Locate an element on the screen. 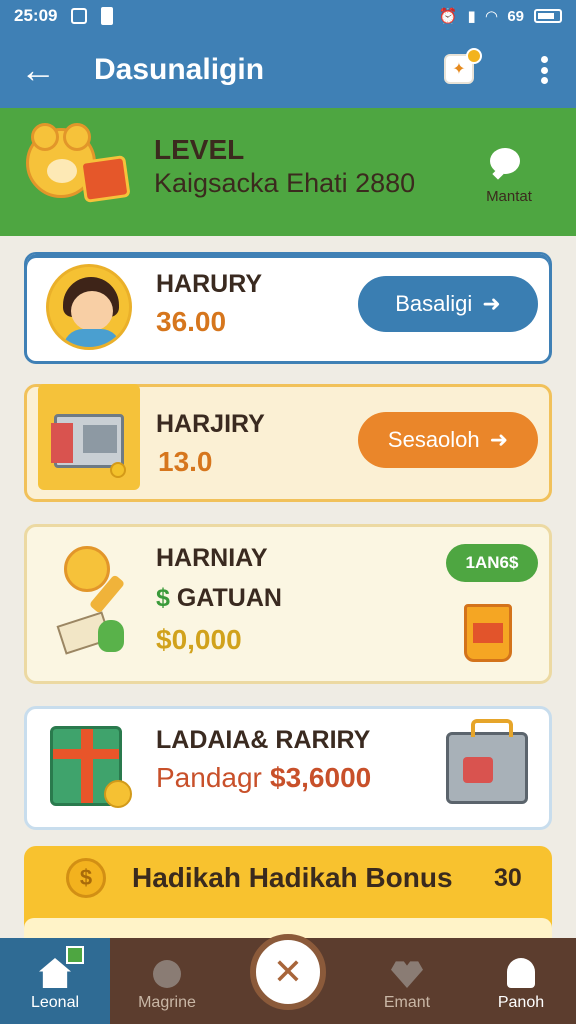  card-4-subtitle: Pandagr is located at coordinates (209, 777).